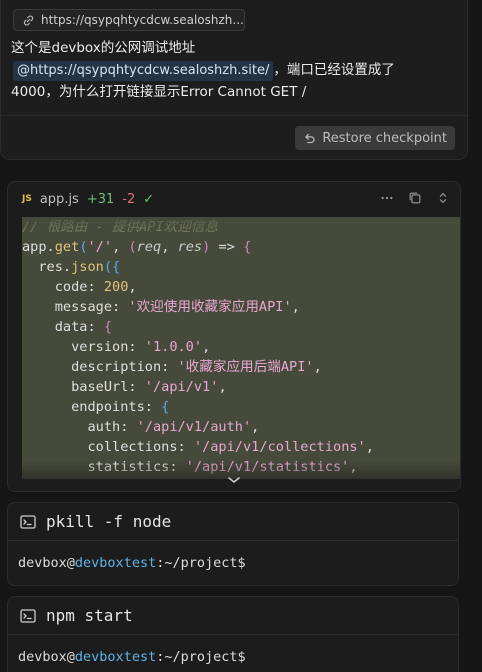 This screenshot has height=672, width=482. Describe the element at coordinates (103, 48) in the screenshot. I see `message-line-1: 这个是devbox的公网调试地址` at that location.